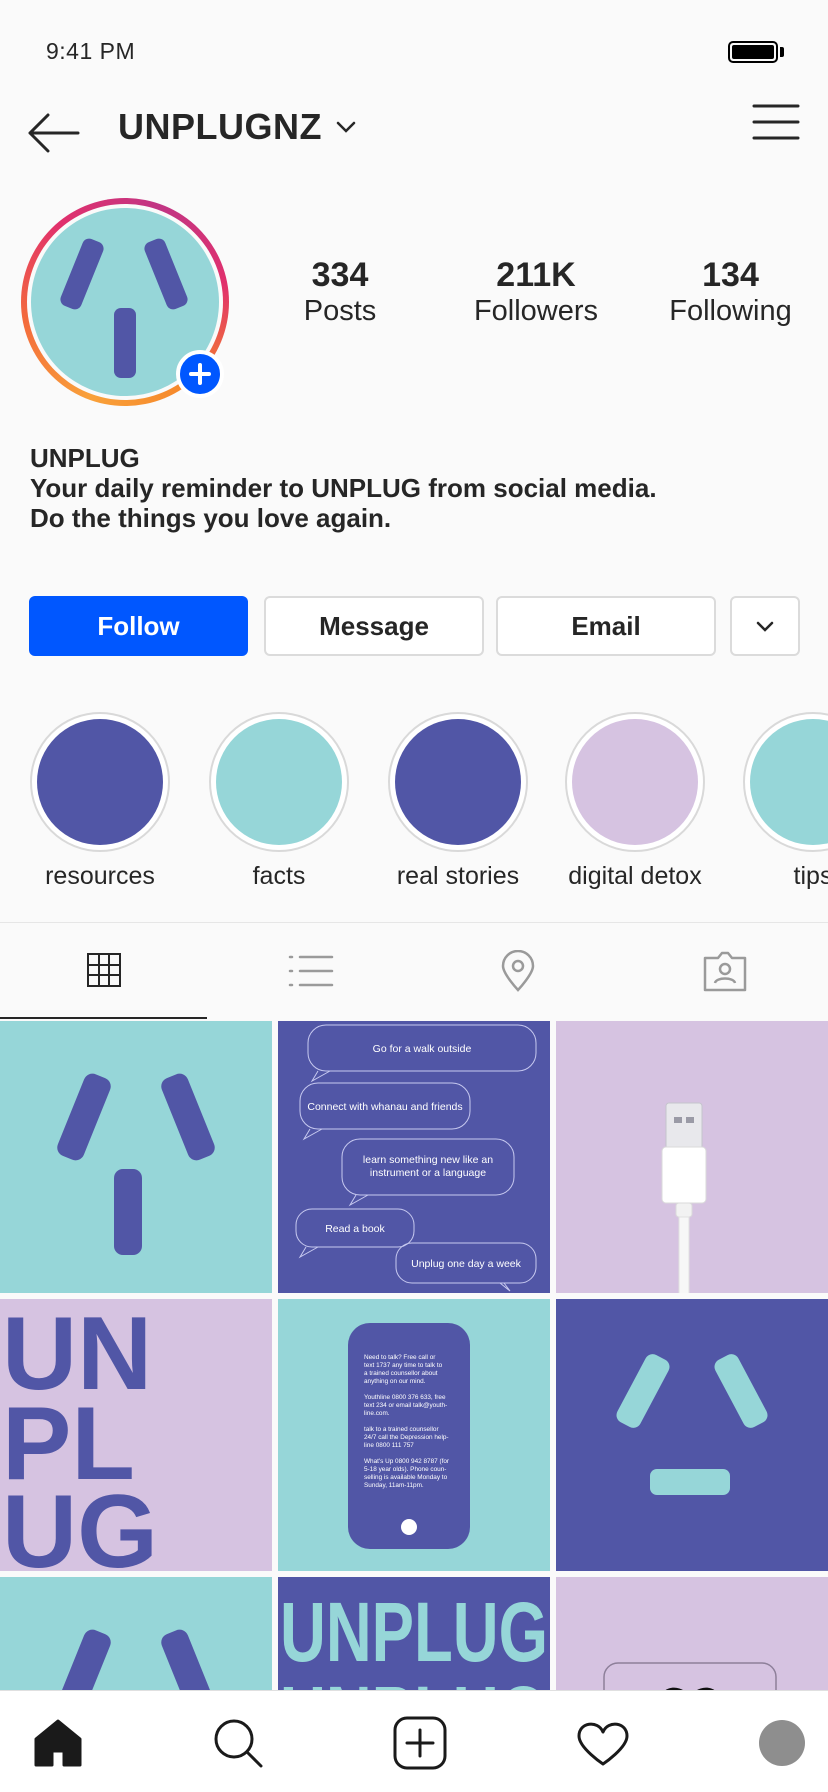 The image size is (828, 1792). What do you see at coordinates (692, 1634) in the screenshot?
I see `post-phone-heart` at bounding box center [692, 1634].